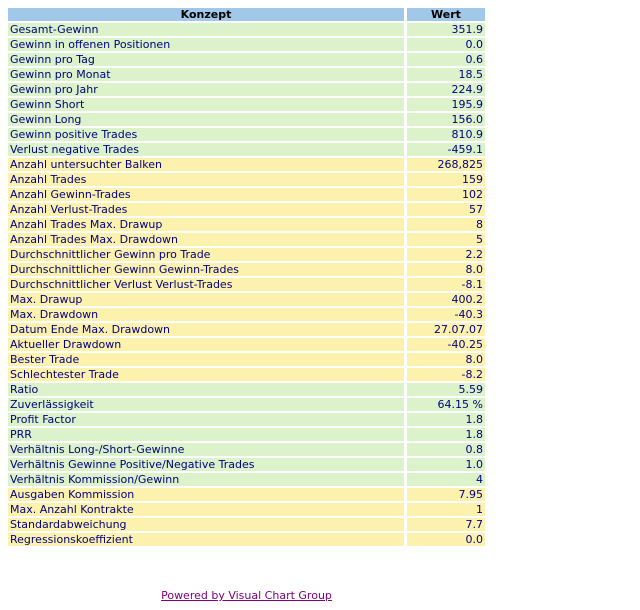  I want to click on value-cell: 159, so click(446, 179).